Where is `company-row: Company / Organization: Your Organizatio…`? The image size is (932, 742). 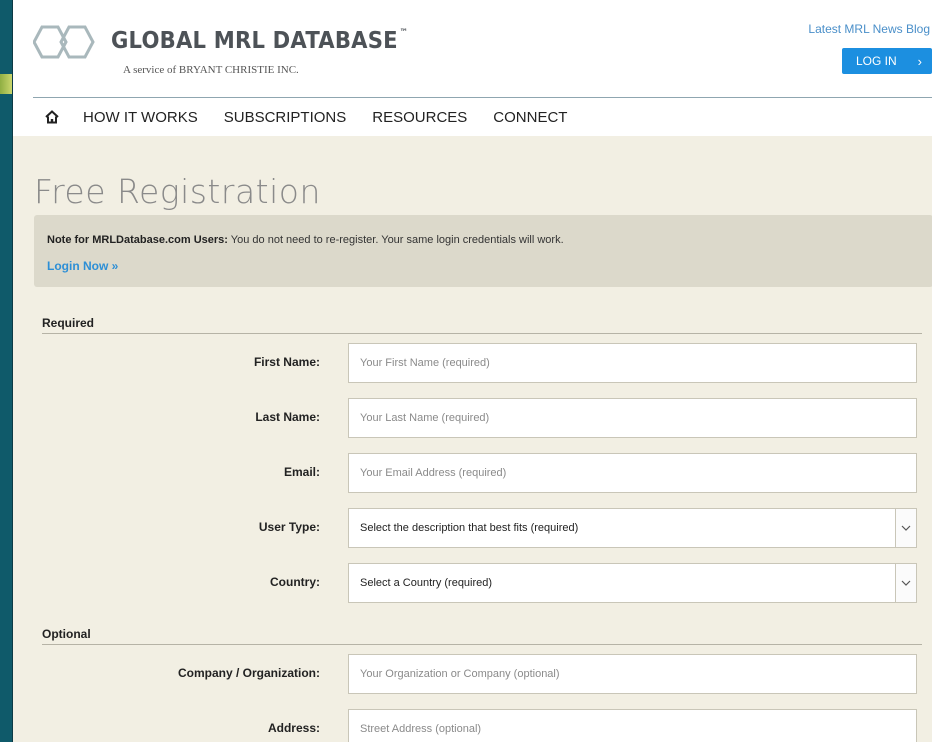
company-row: Company / Organization: Your Organizatio… is located at coordinates (472, 675).